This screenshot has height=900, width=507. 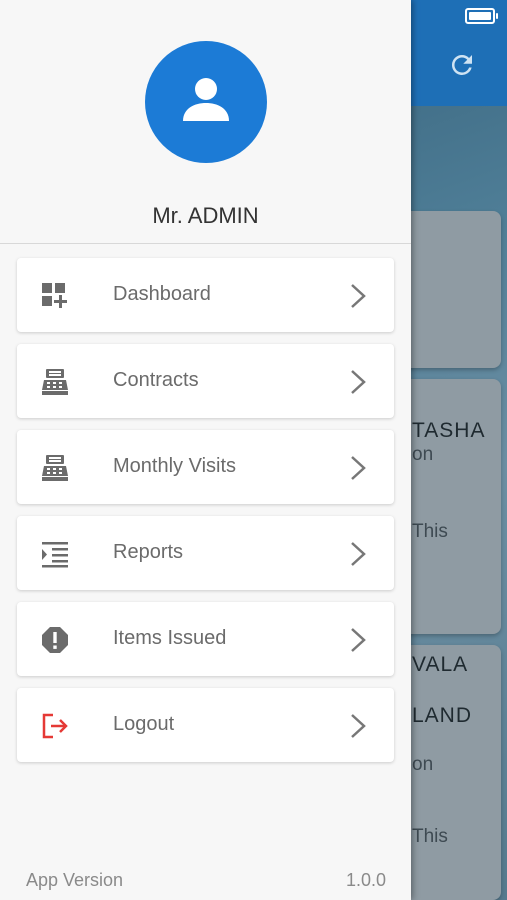 What do you see at coordinates (205, 381) in the screenshot?
I see `menu-item-contracts: Contracts` at bounding box center [205, 381].